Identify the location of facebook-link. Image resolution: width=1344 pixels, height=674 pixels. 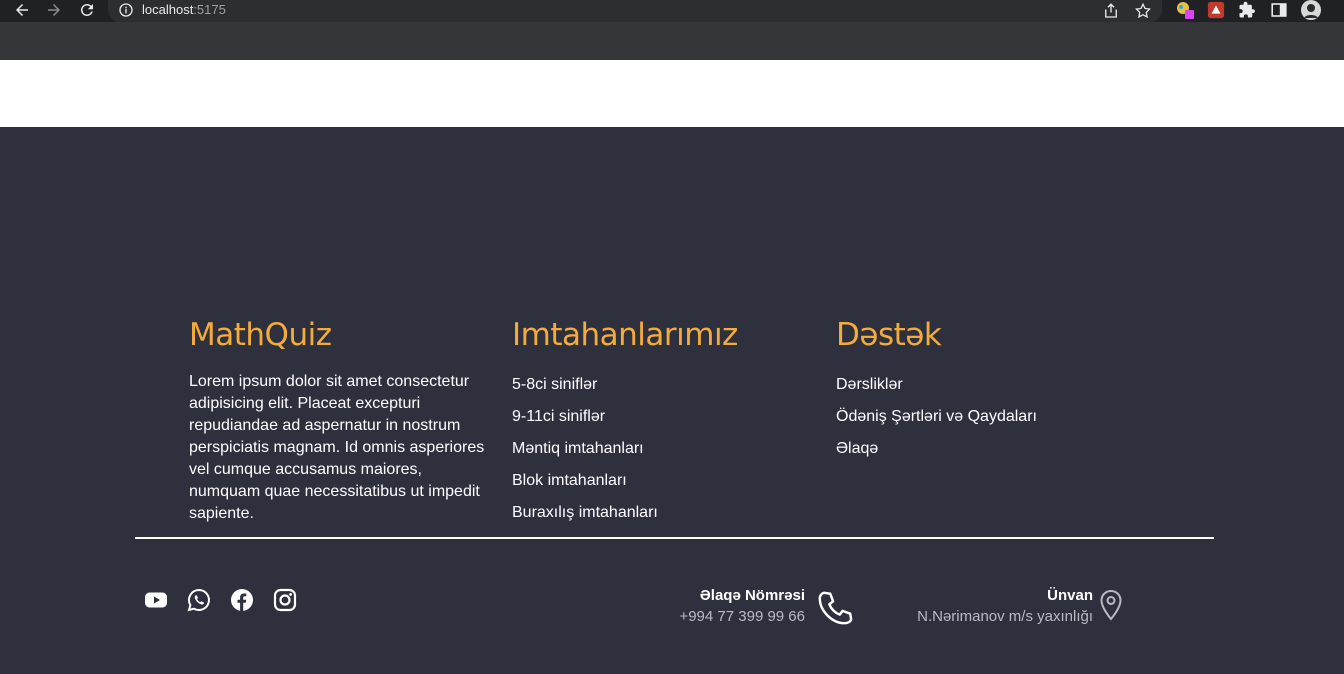
(242, 600).